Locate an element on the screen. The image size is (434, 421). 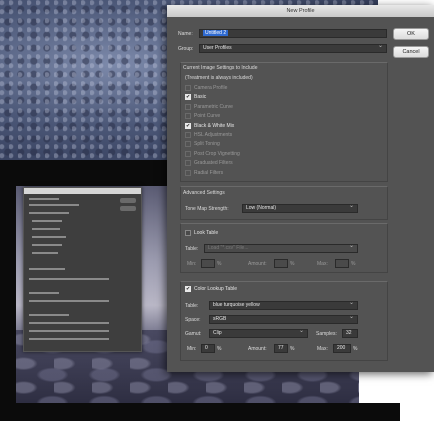
clt-max-value: 200 is located at coordinates (341, 348).